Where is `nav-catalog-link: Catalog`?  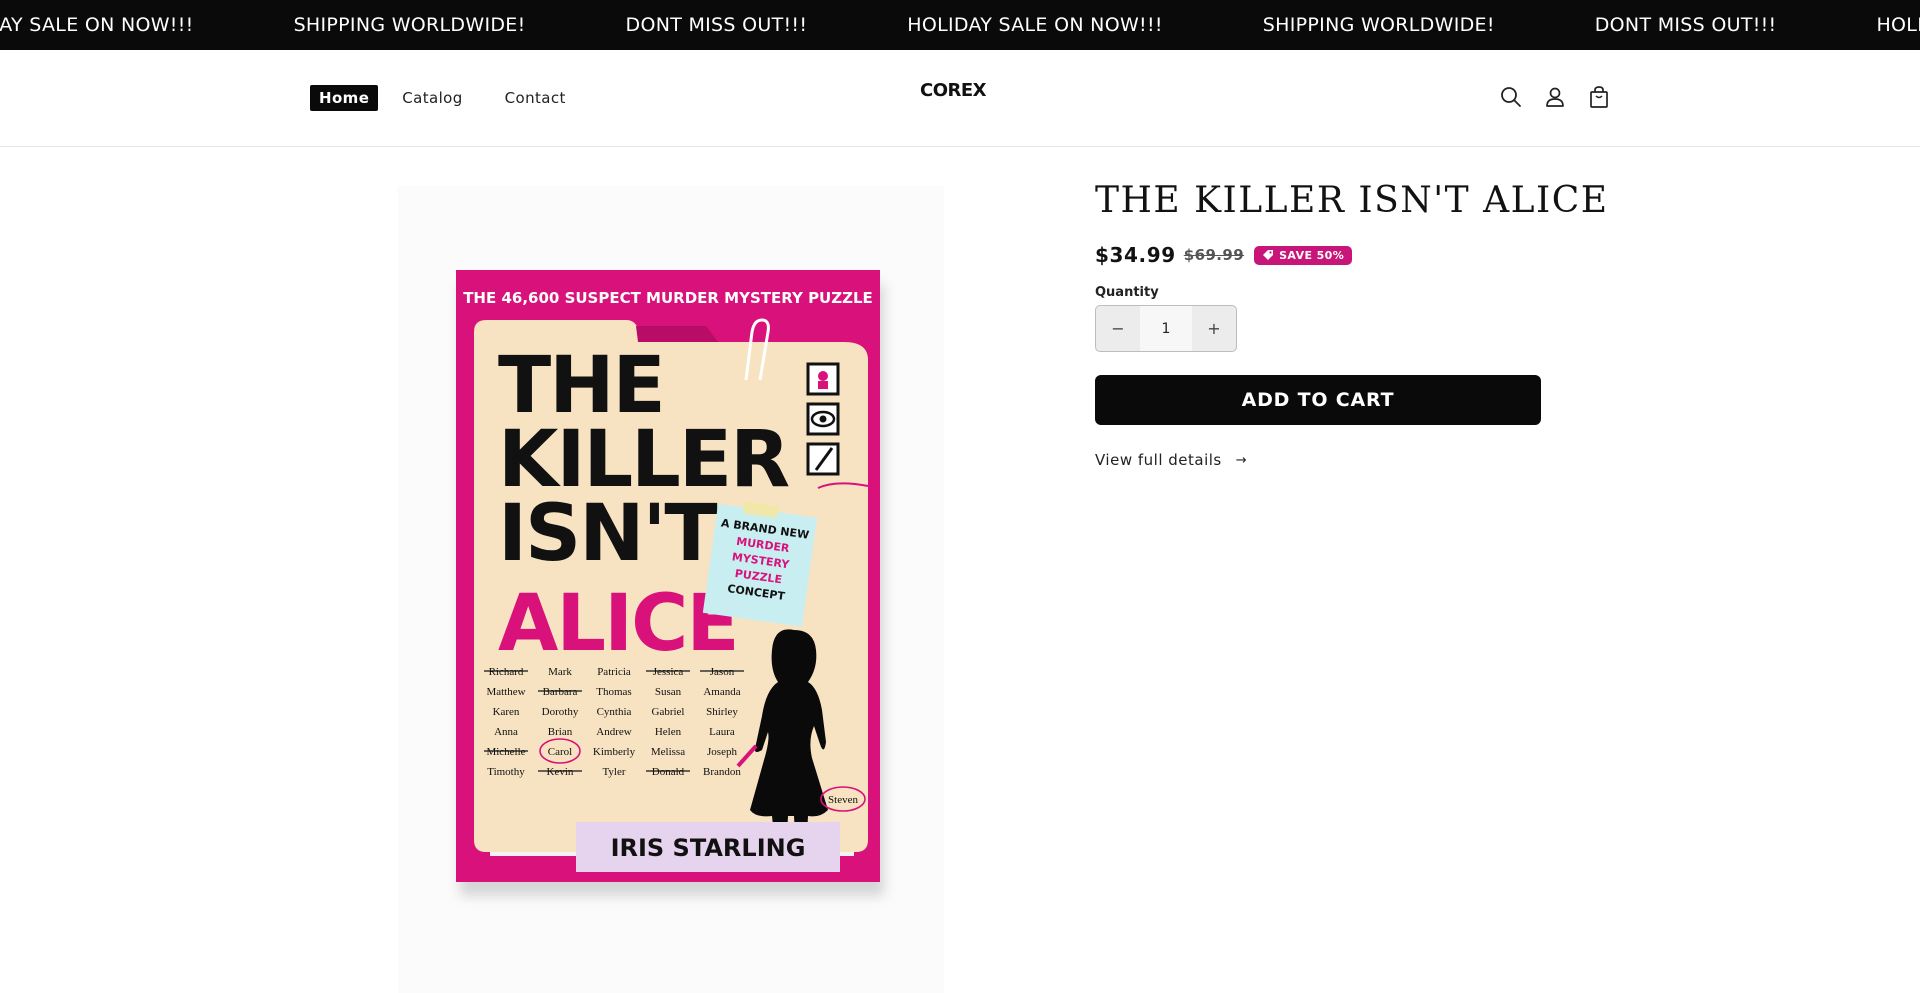 nav-catalog-link: Catalog is located at coordinates (432, 98).